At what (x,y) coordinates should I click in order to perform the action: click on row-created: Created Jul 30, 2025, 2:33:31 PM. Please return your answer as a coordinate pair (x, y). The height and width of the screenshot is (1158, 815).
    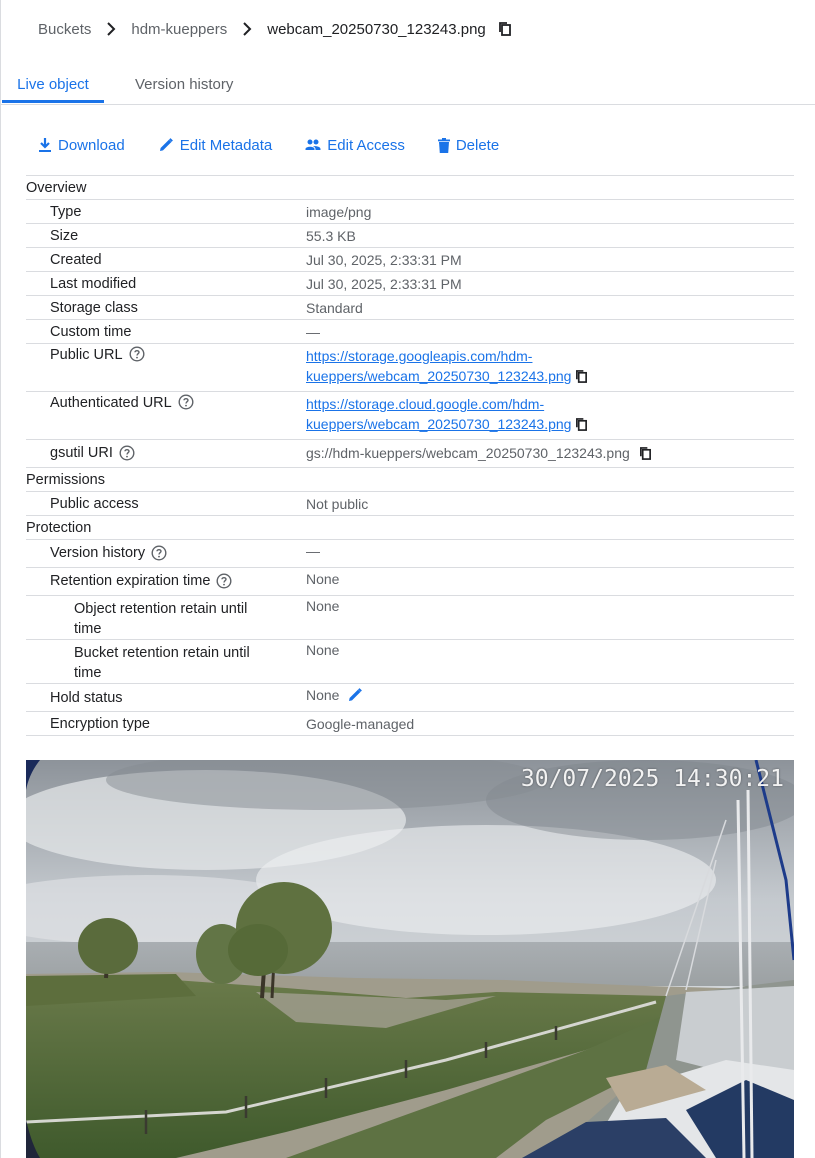
    Looking at the image, I should click on (410, 260).